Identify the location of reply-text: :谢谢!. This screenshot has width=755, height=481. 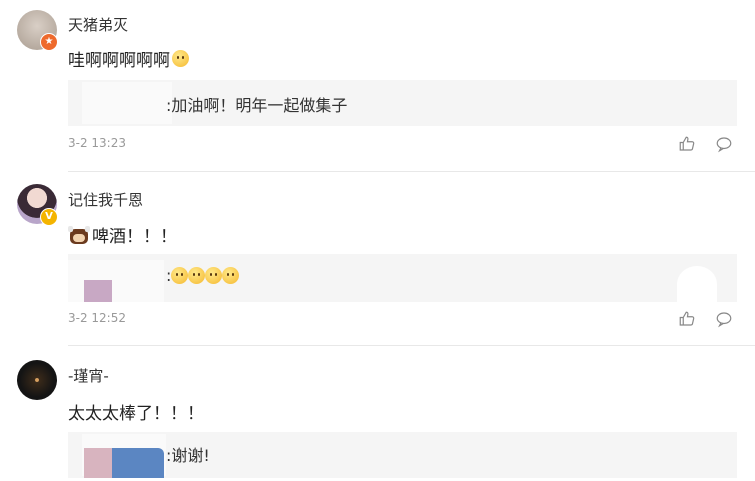
(188, 455).